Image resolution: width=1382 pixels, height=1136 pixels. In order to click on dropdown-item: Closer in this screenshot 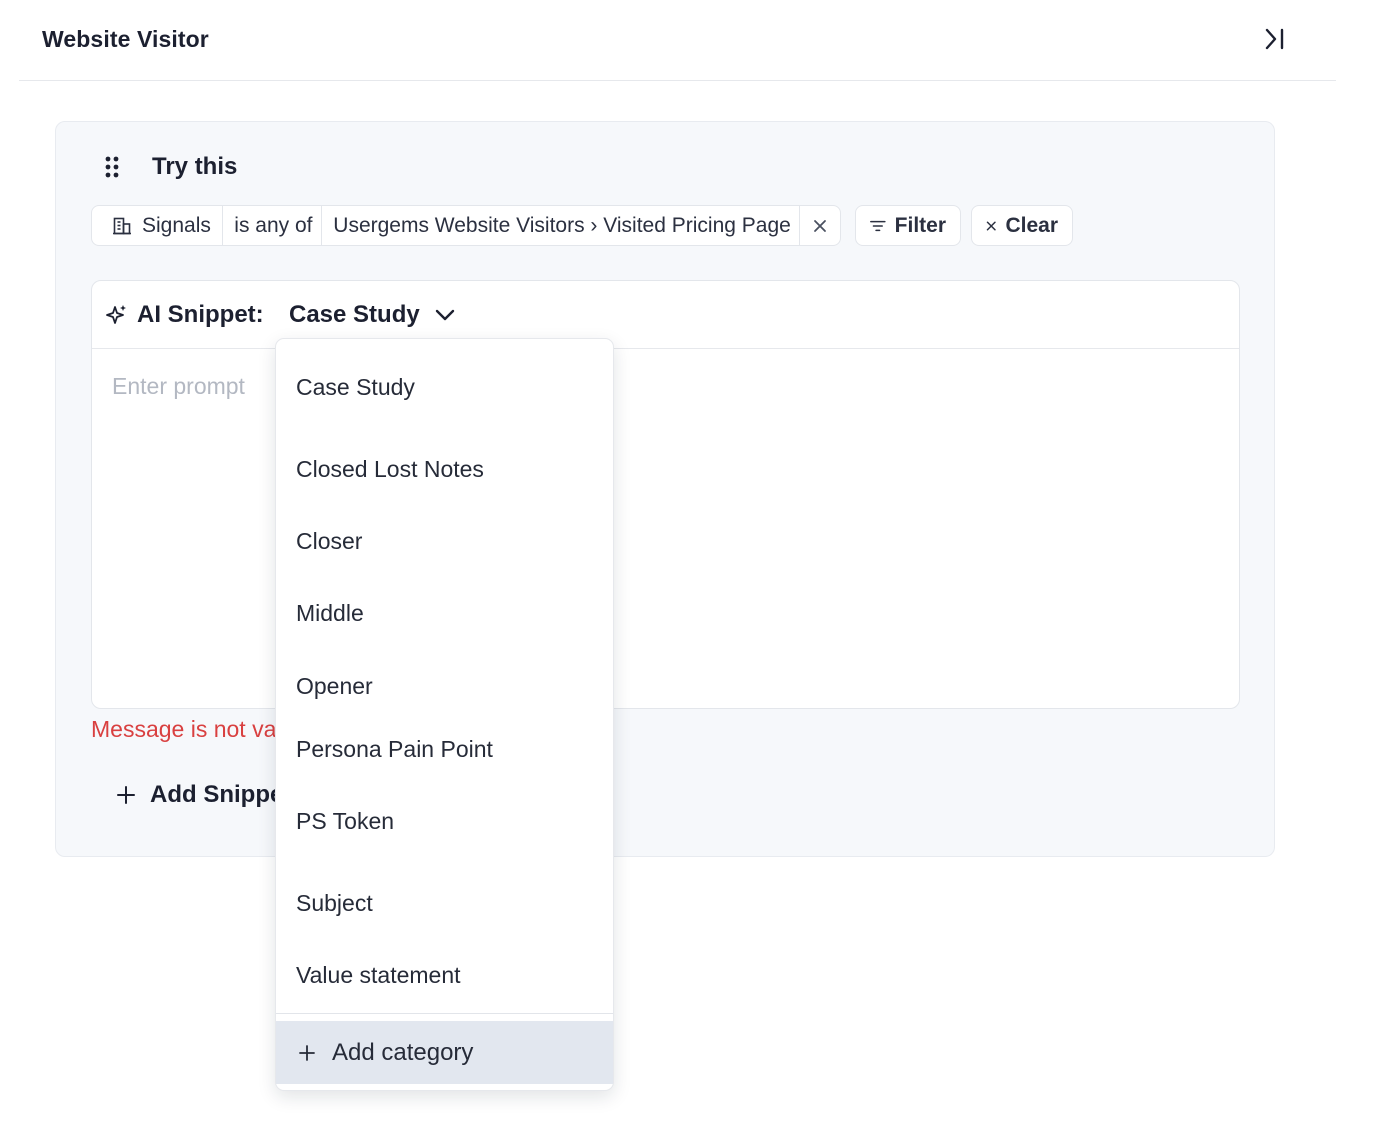, I will do `click(444, 541)`.